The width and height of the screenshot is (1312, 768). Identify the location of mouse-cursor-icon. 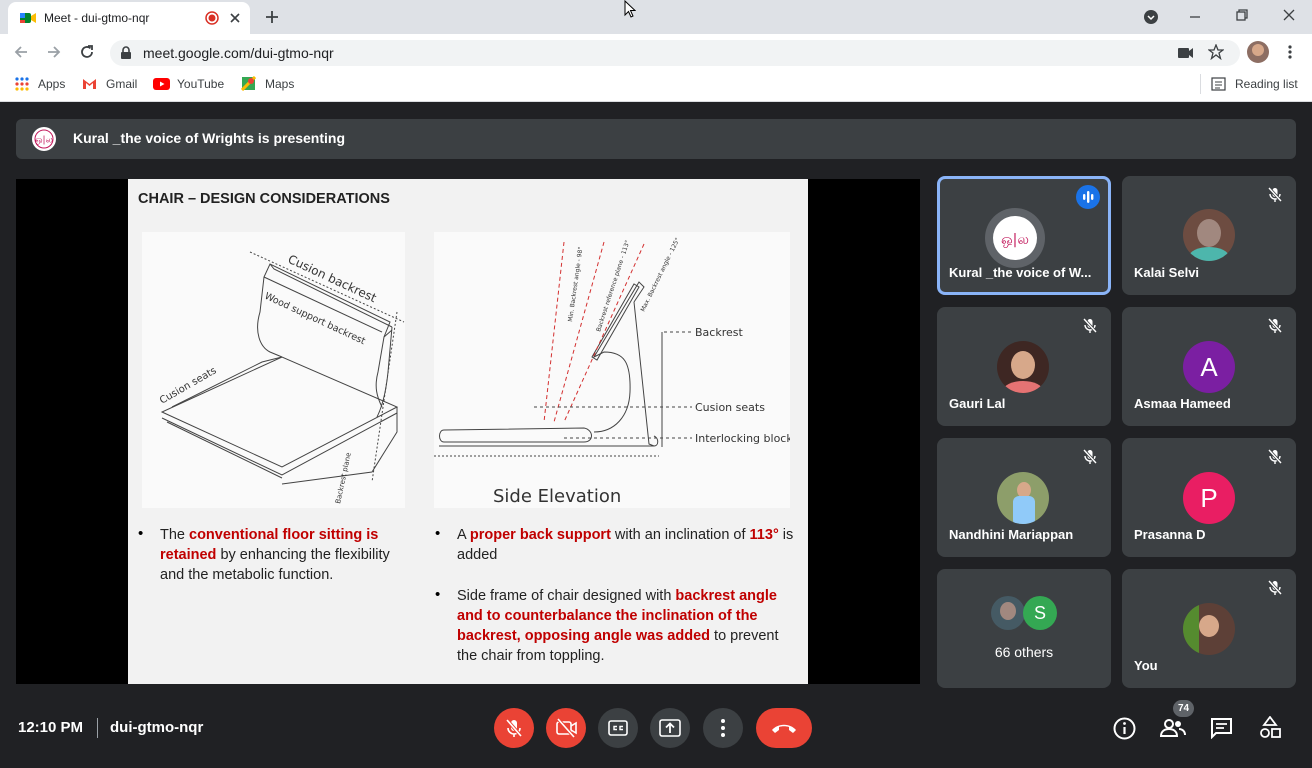
(630, 9).